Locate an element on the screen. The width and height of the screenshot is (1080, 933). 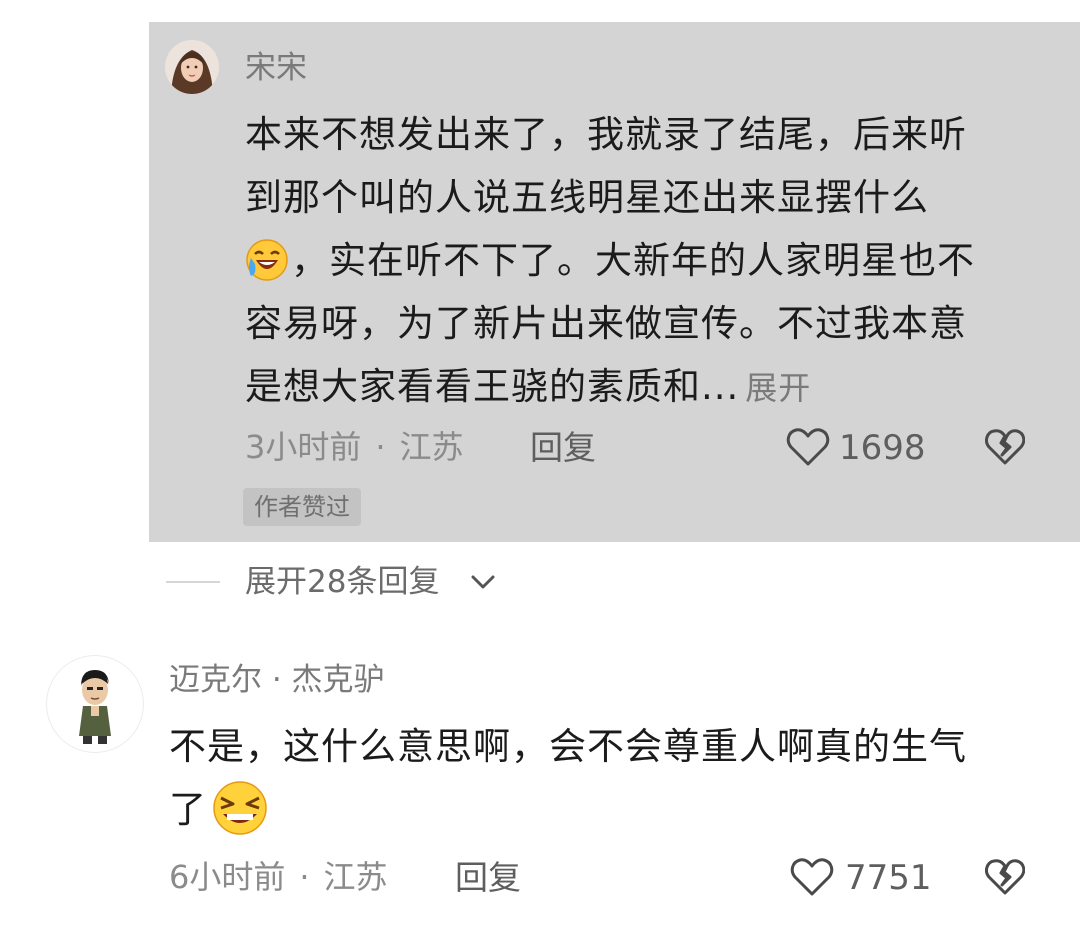
comment-meta: 6小时前 · 江苏 is located at coordinates (278, 877).